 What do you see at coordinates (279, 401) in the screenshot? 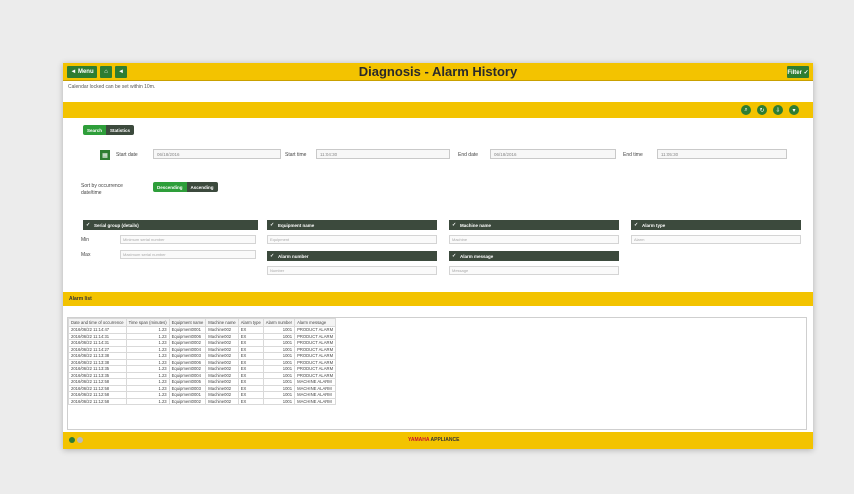
I see `table-cell: 1001` at bounding box center [279, 401].